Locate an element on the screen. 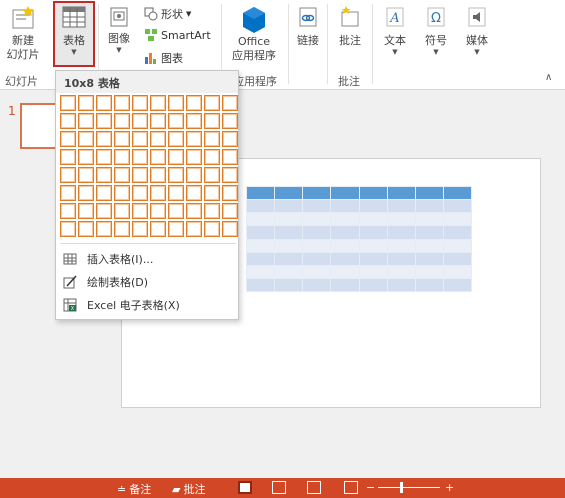  media-button: 媒体 ▼ is located at coordinates (477, 31).